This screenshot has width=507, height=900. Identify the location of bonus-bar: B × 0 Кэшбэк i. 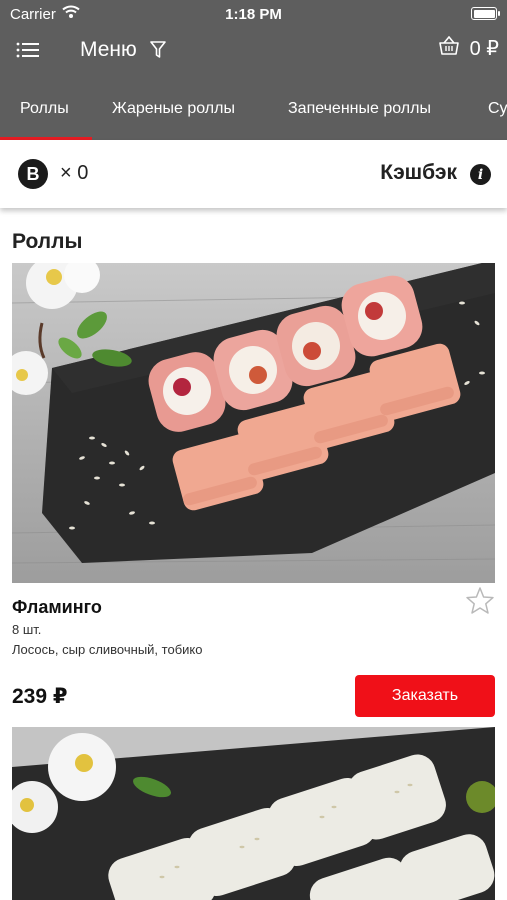
(253, 174).